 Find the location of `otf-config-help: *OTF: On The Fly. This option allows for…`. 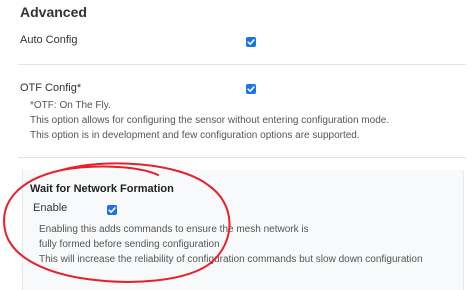

otf-config-help: *OTF: On The Fly. This option allows for… is located at coordinates (209, 120).